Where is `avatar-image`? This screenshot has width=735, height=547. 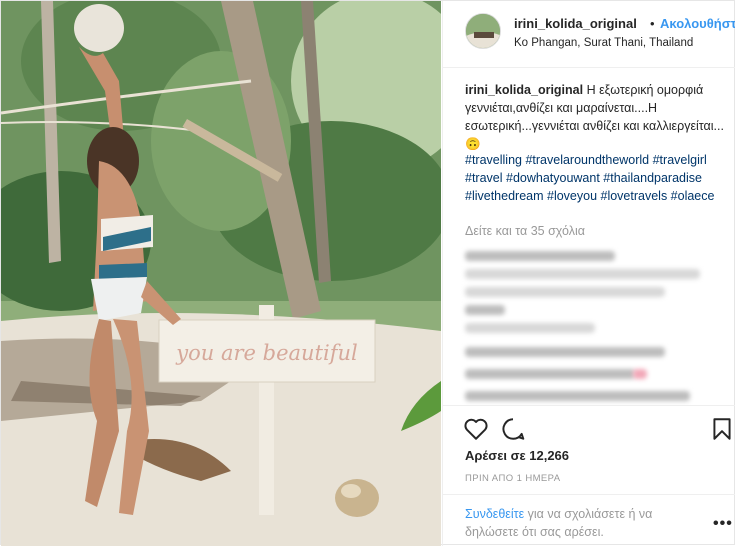 avatar-image is located at coordinates (483, 31).